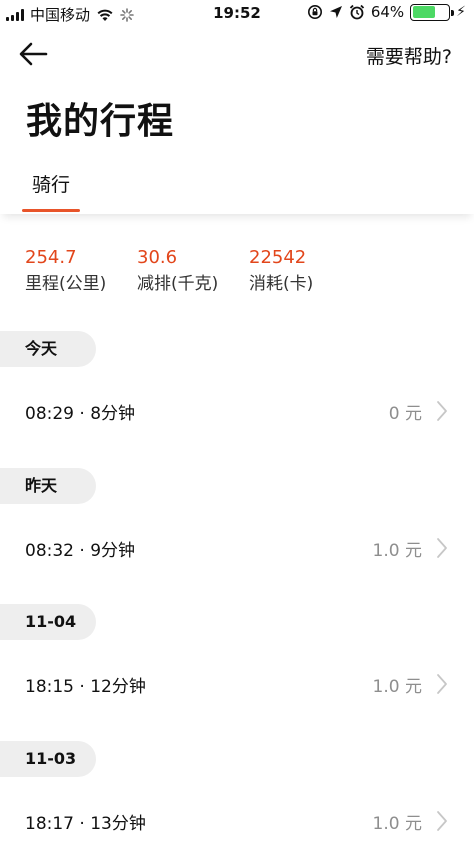 This screenshot has width=474, height=842. Describe the element at coordinates (305, 272) in the screenshot. I see `stat-calories: 22542 消耗(卡)` at that location.